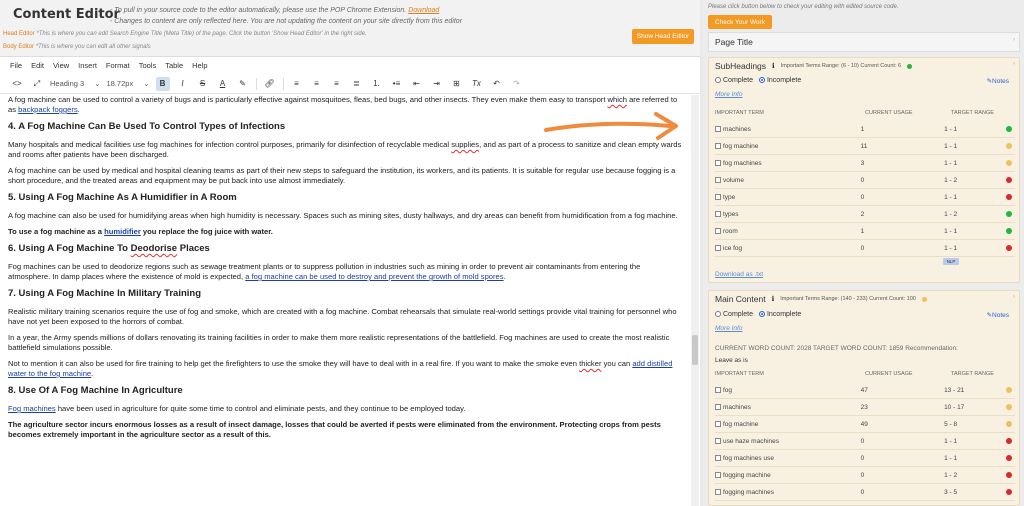 The width and height of the screenshot is (1024, 506). I want to click on nlp-badge: NLP, so click(951, 261).